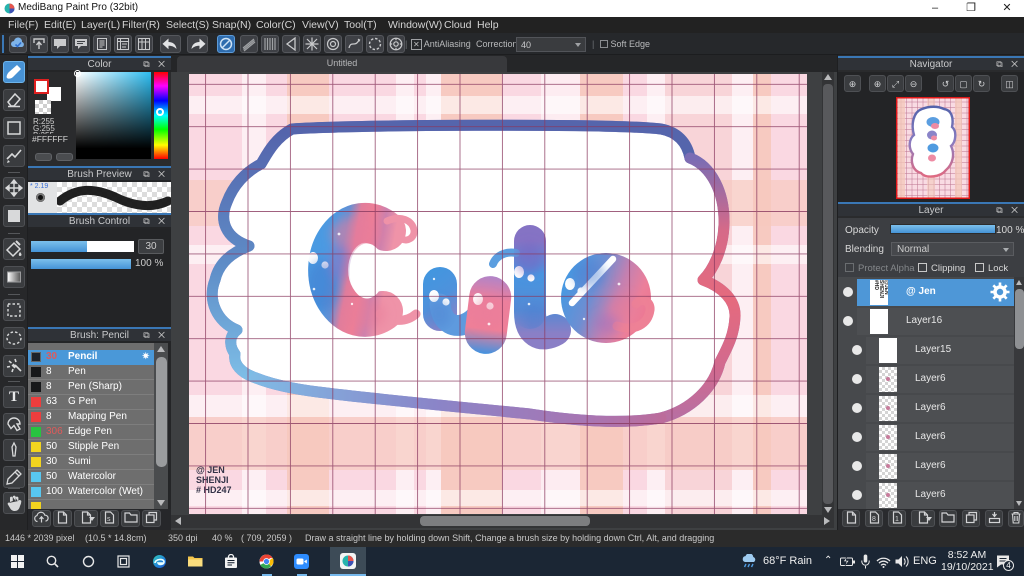 This screenshot has height=576, width=1024. I want to click on svg-text: s, so click(109, 519).